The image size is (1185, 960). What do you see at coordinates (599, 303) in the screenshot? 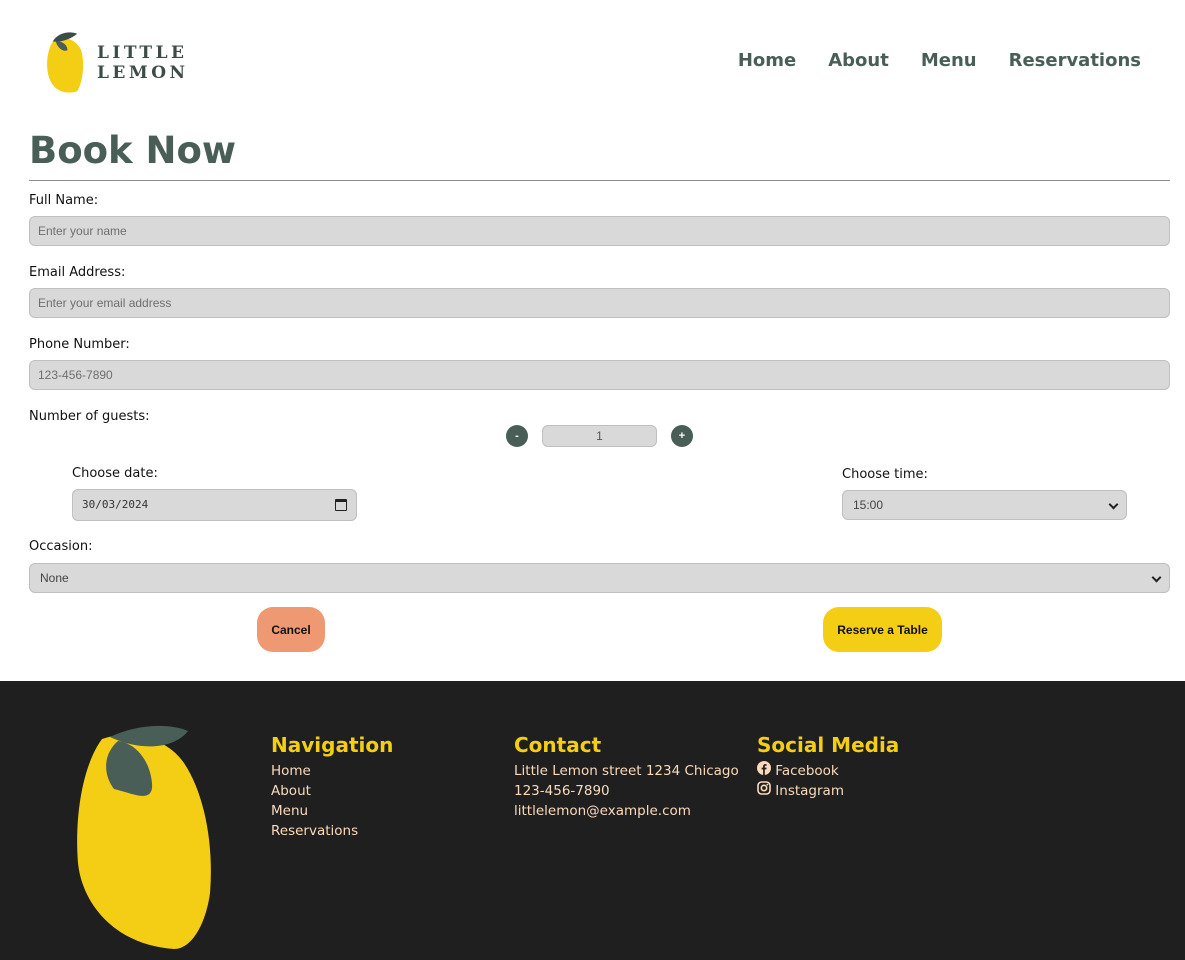
I see `email-input` at bounding box center [599, 303].